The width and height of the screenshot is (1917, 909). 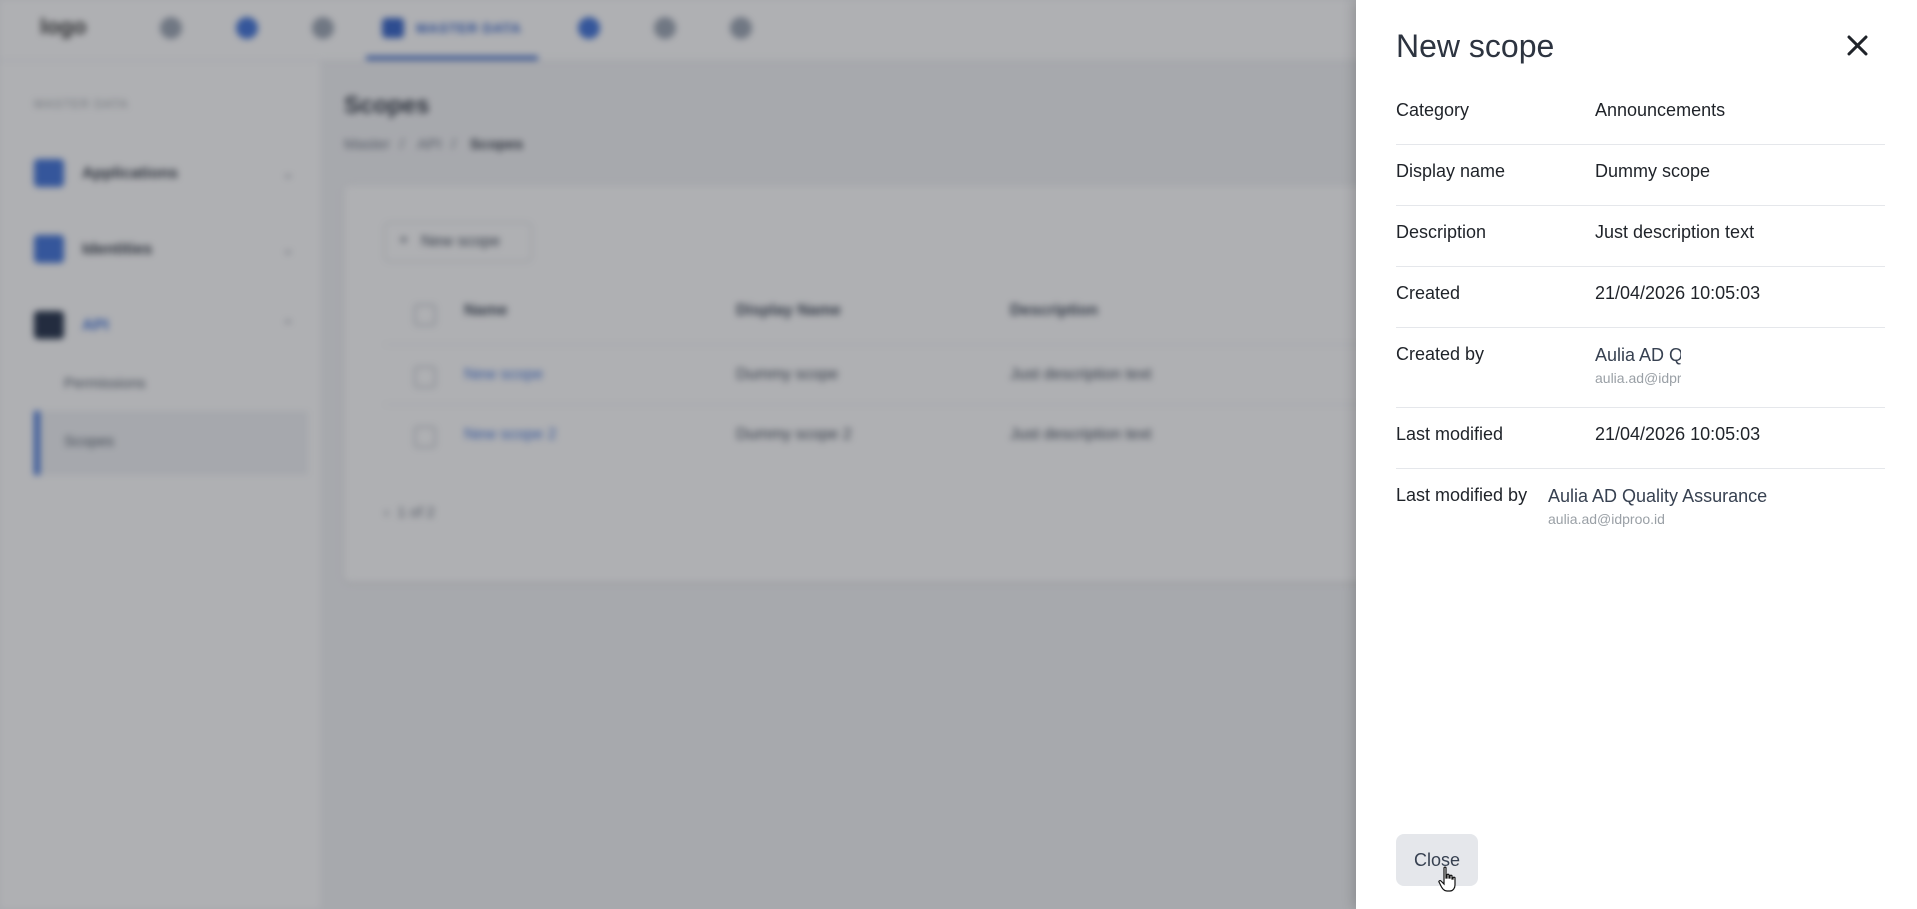 I want to click on field-label: Category, so click(x=1433, y=110).